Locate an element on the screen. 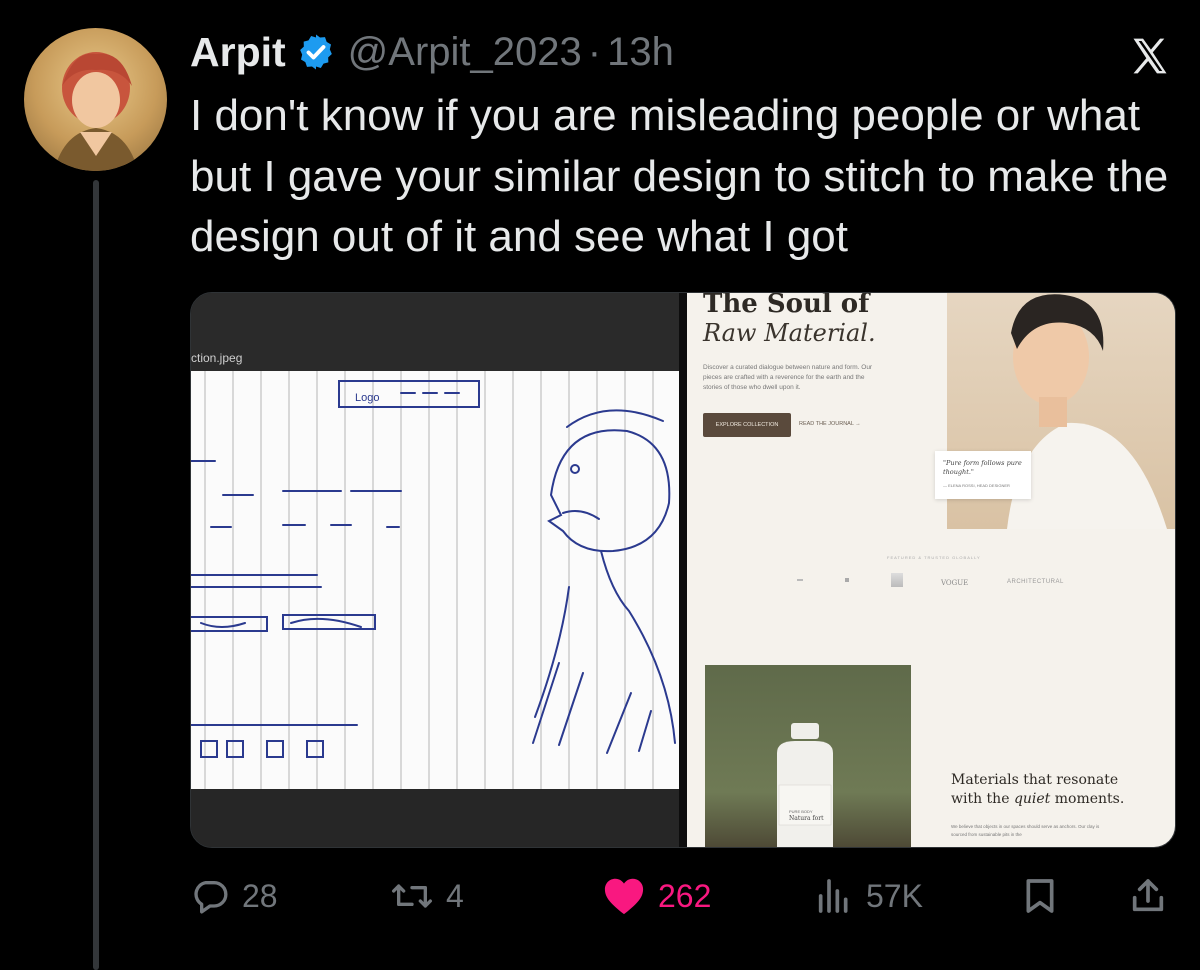 The image size is (1200, 970). quote-text: "Pure form follows pure thought." is located at coordinates (982, 467).